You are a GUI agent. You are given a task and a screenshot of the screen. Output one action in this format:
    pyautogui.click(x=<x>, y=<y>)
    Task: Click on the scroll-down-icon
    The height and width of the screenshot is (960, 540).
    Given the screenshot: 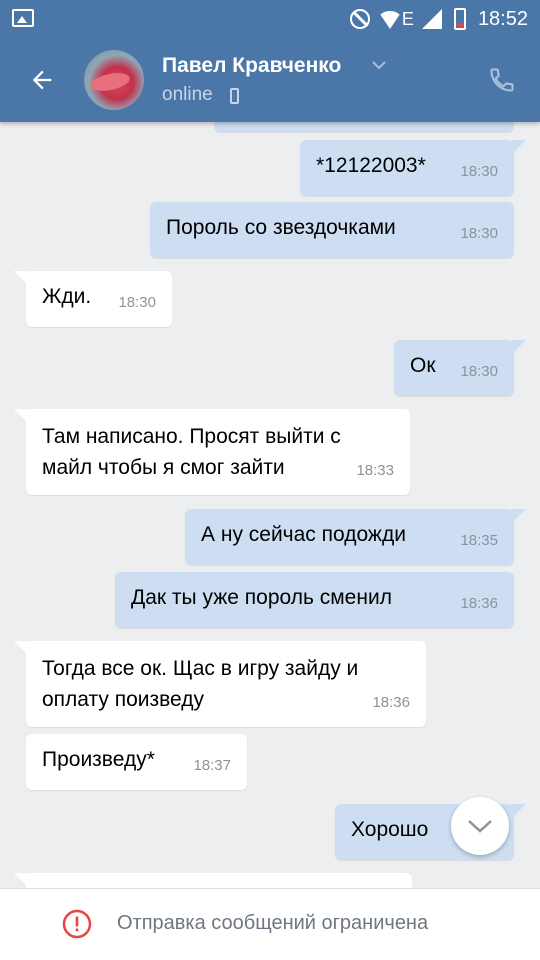 What is the action you would take?
    pyautogui.click(x=480, y=826)
    